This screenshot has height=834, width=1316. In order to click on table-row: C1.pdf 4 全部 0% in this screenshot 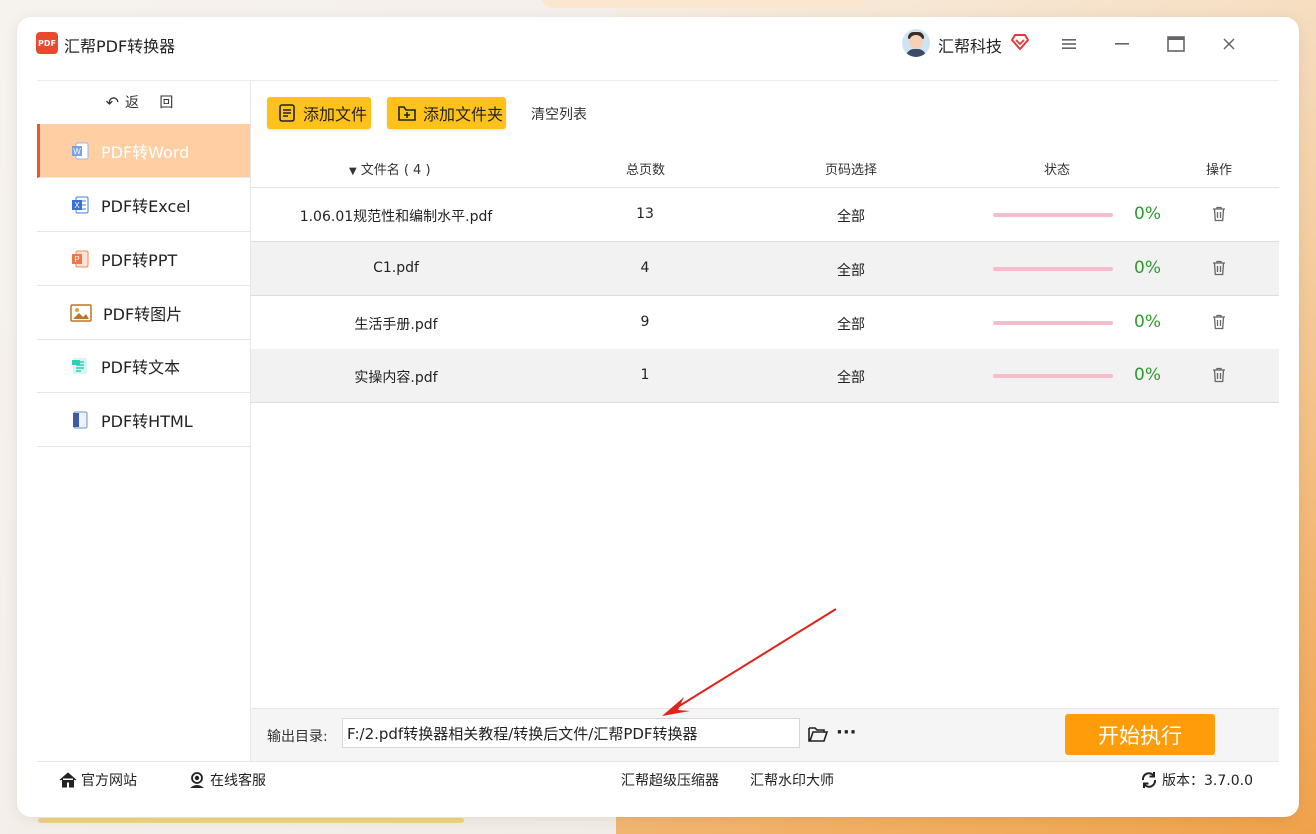, I will do `click(765, 269)`.